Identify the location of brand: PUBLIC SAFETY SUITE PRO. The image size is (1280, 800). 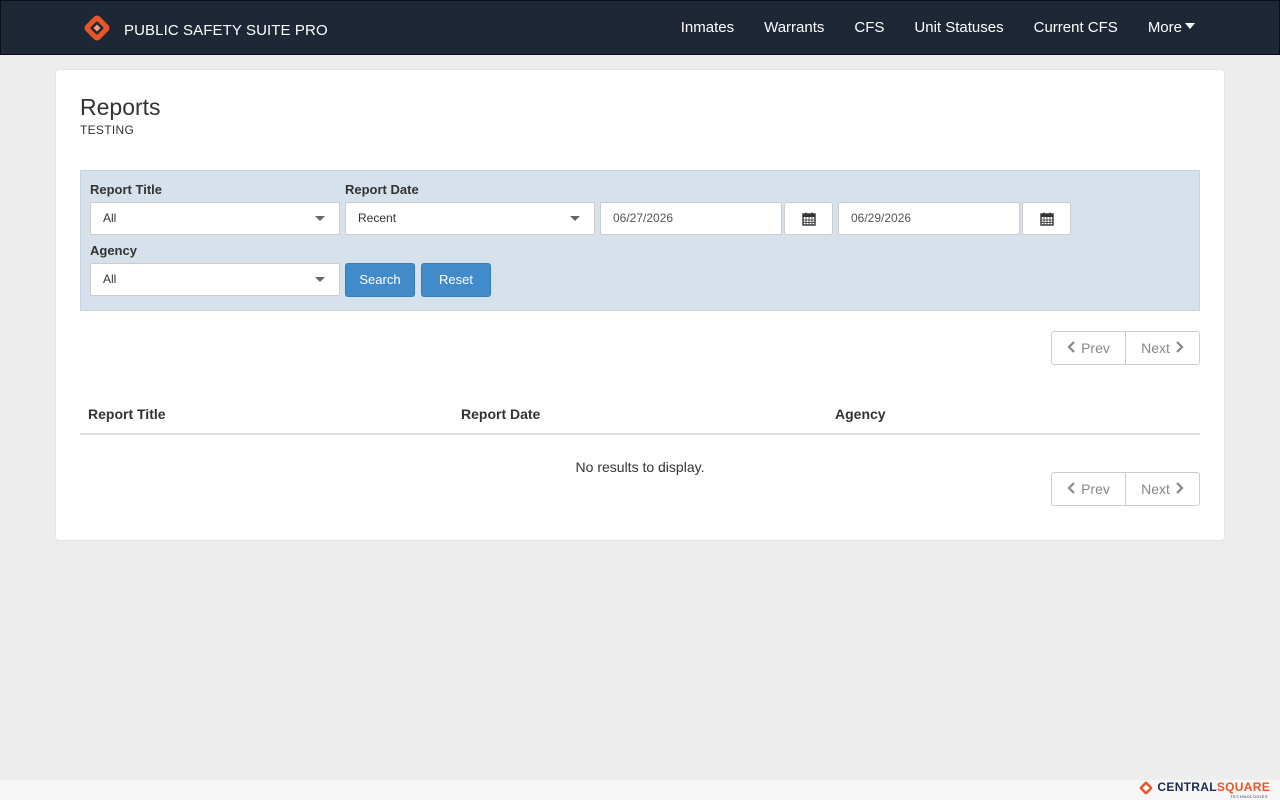
(206, 30).